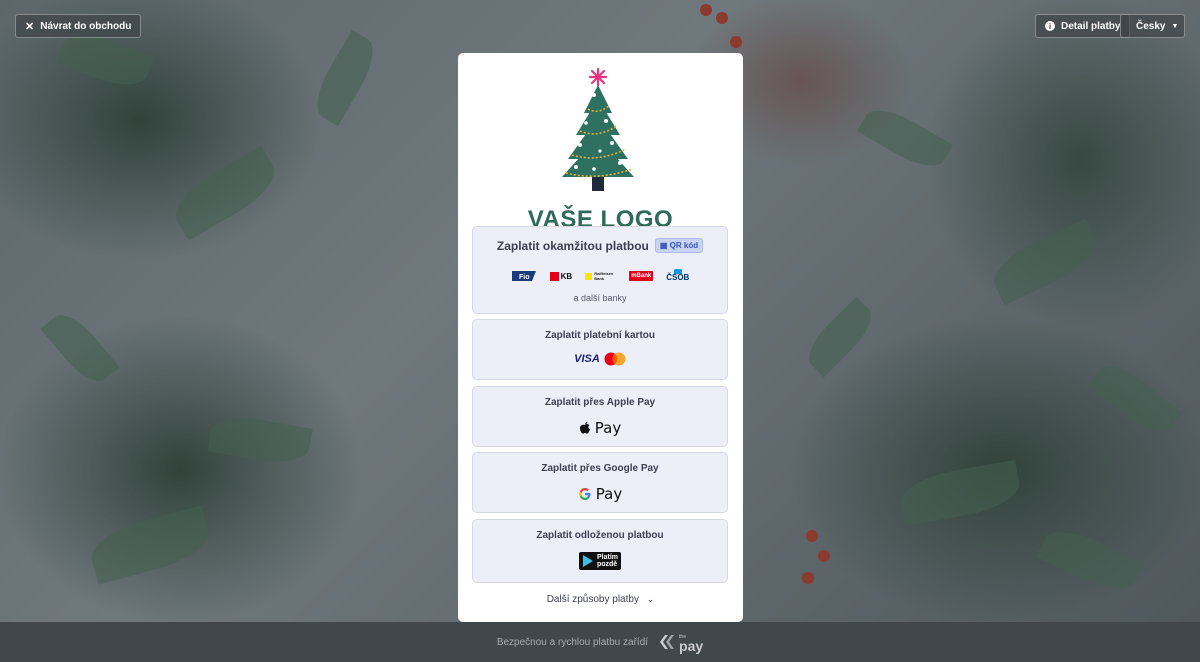 This screenshot has width=1200, height=662. I want to click on apple-pay-text: Pay, so click(608, 428).